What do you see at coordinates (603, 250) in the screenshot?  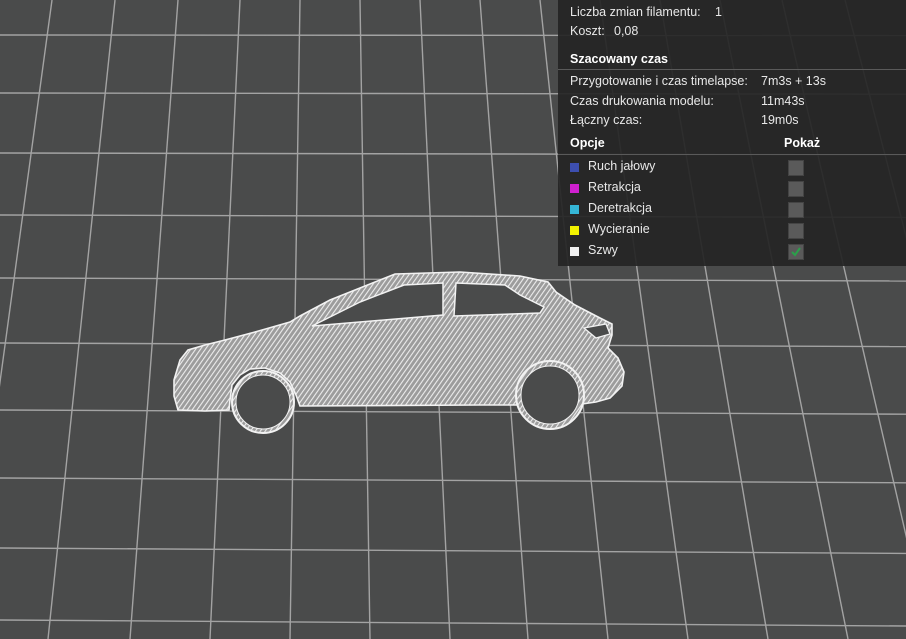 I see `option-label: Szwy` at bounding box center [603, 250].